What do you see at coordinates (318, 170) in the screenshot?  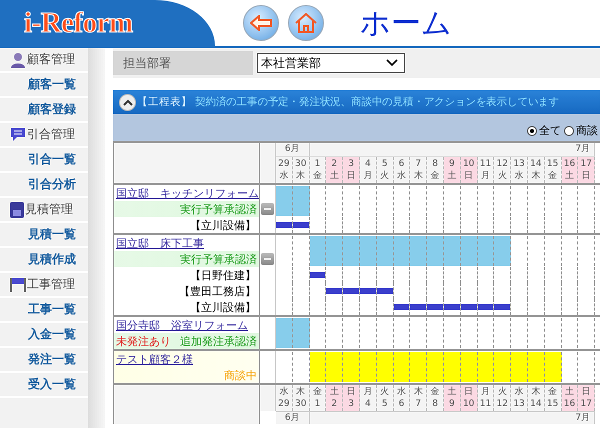 I see `date-header: 1 金` at bounding box center [318, 170].